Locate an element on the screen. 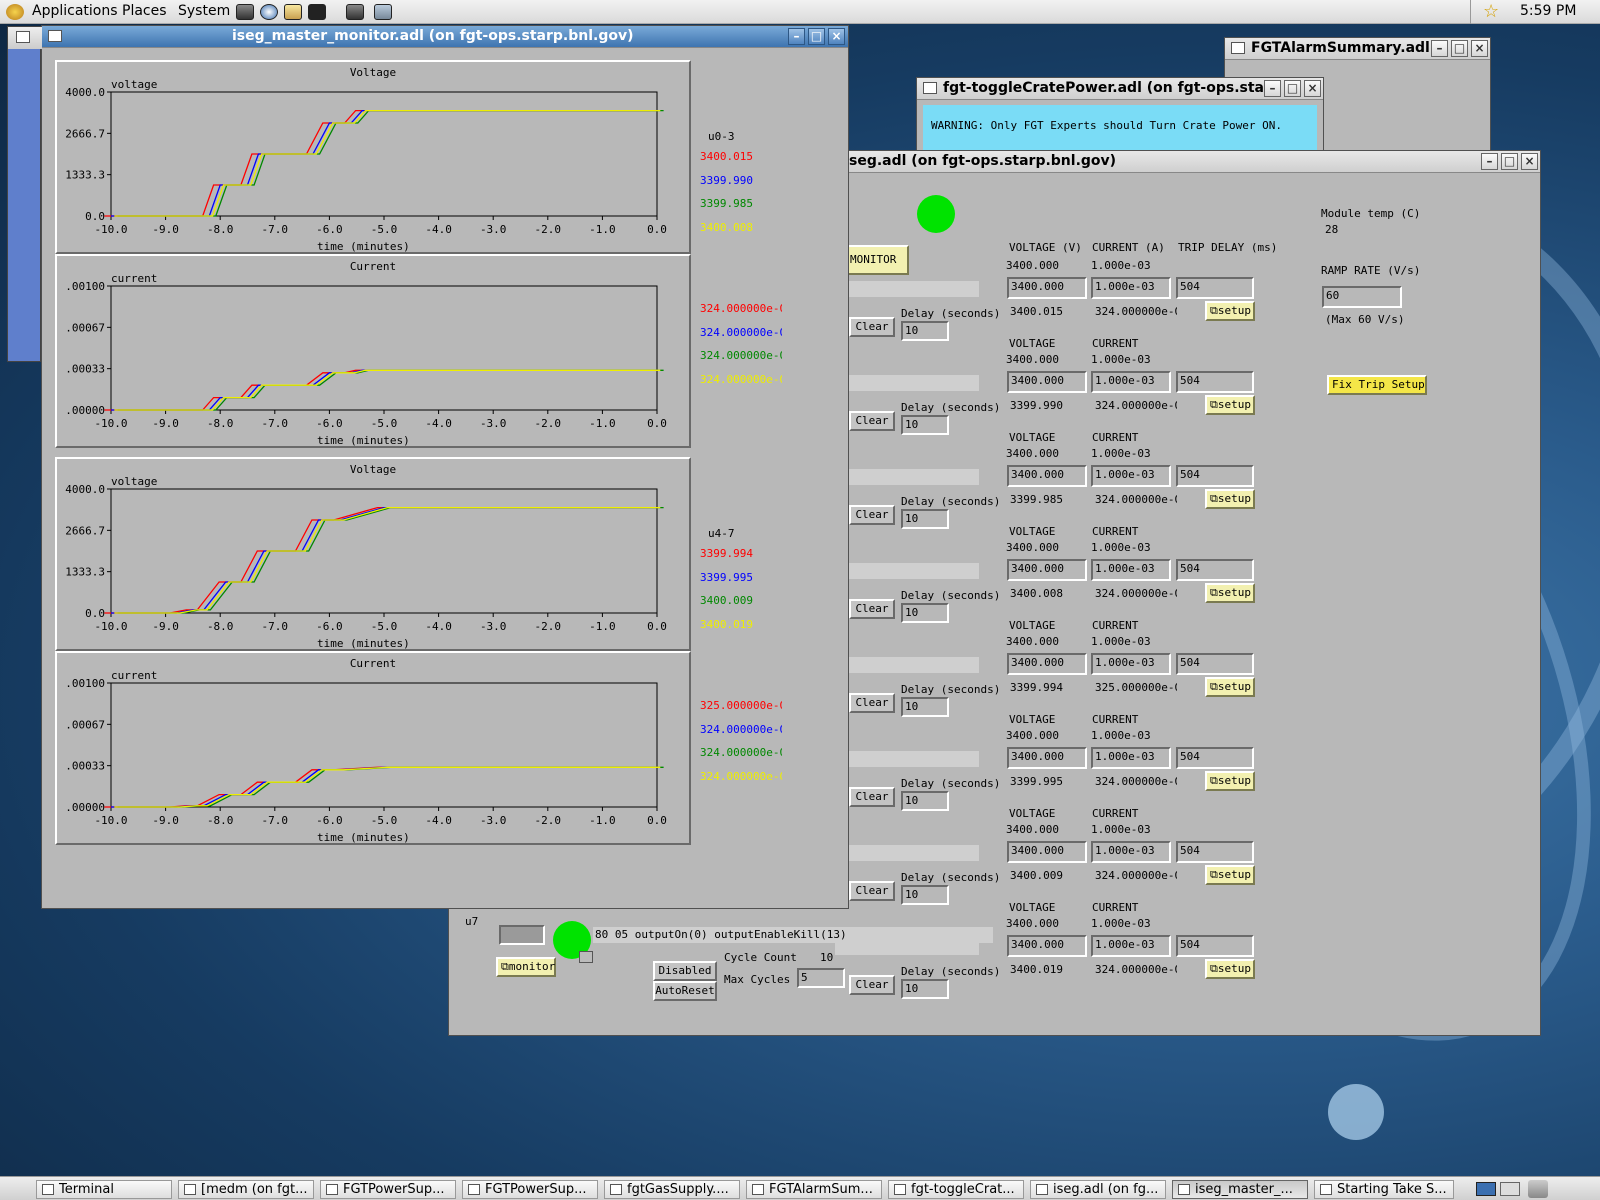  terminal-launcher-icon is located at coordinates (317, 12).